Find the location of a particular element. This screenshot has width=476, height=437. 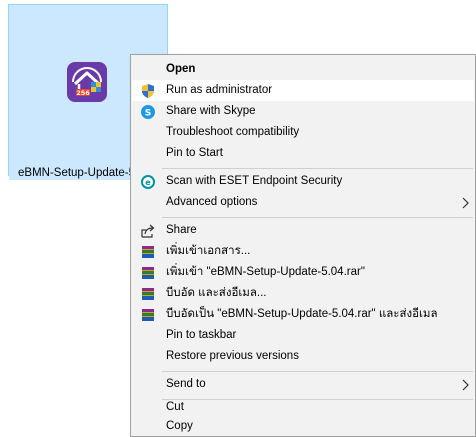

menu-item-send-to: Send to is located at coordinates (303, 384).